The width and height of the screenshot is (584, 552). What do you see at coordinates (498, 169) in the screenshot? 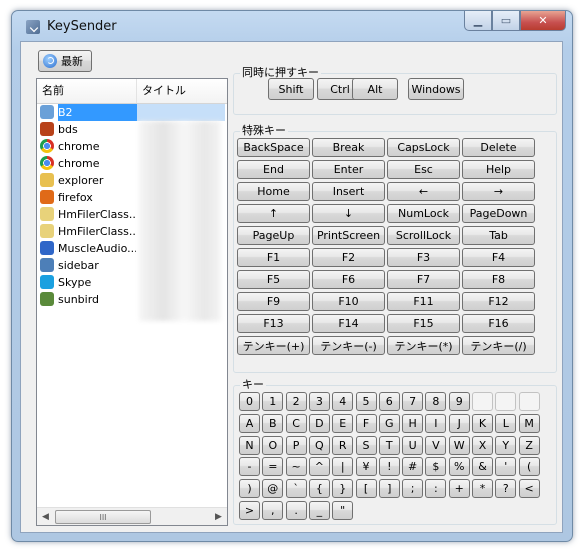
I see `special-key: Help` at bounding box center [498, 169].